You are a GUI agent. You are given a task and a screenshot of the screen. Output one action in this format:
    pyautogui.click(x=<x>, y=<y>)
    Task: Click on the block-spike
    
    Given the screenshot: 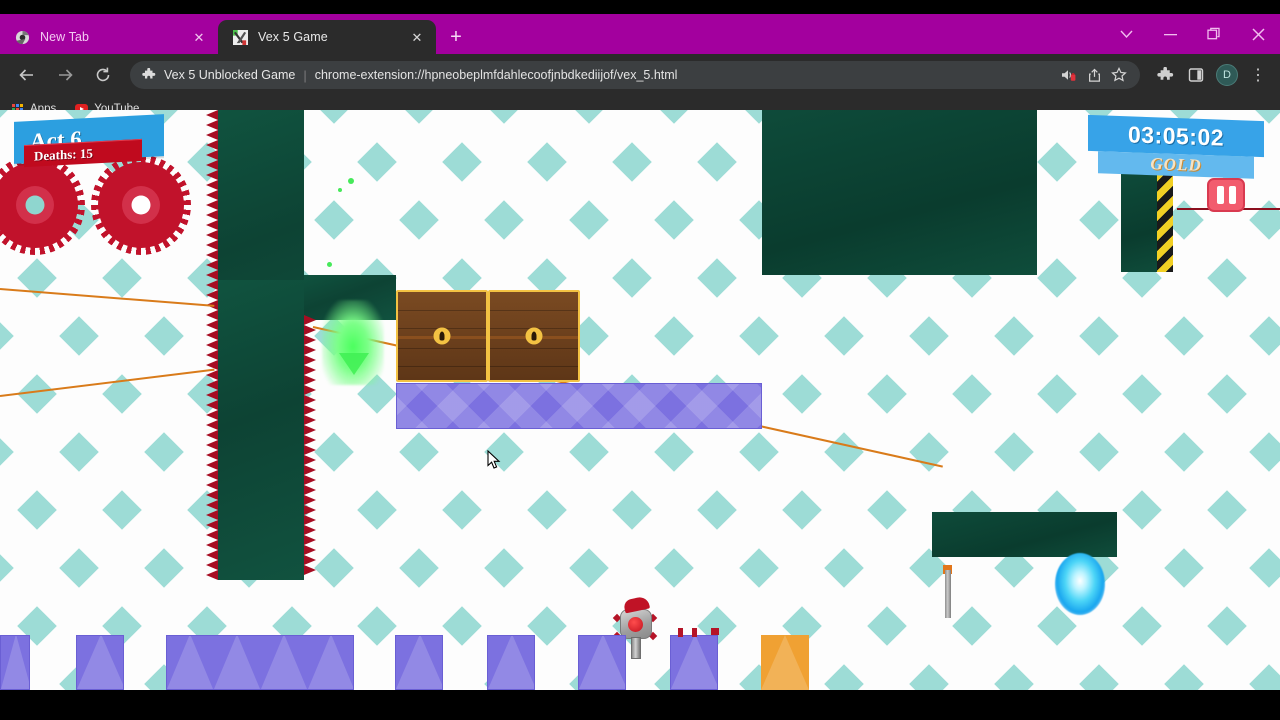 What is the action you would take?
    pyautogui.click(x=694, y=632)
    